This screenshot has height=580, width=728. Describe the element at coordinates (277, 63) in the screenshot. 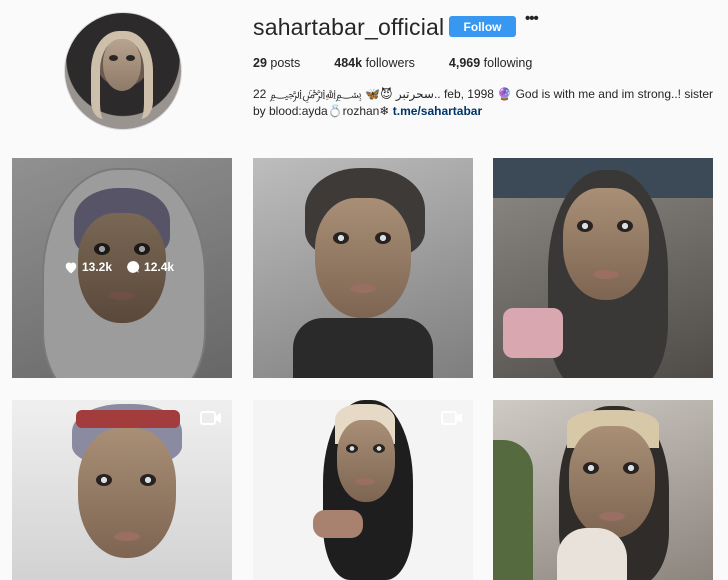

I see `posts-count: 29 posts` at that location.